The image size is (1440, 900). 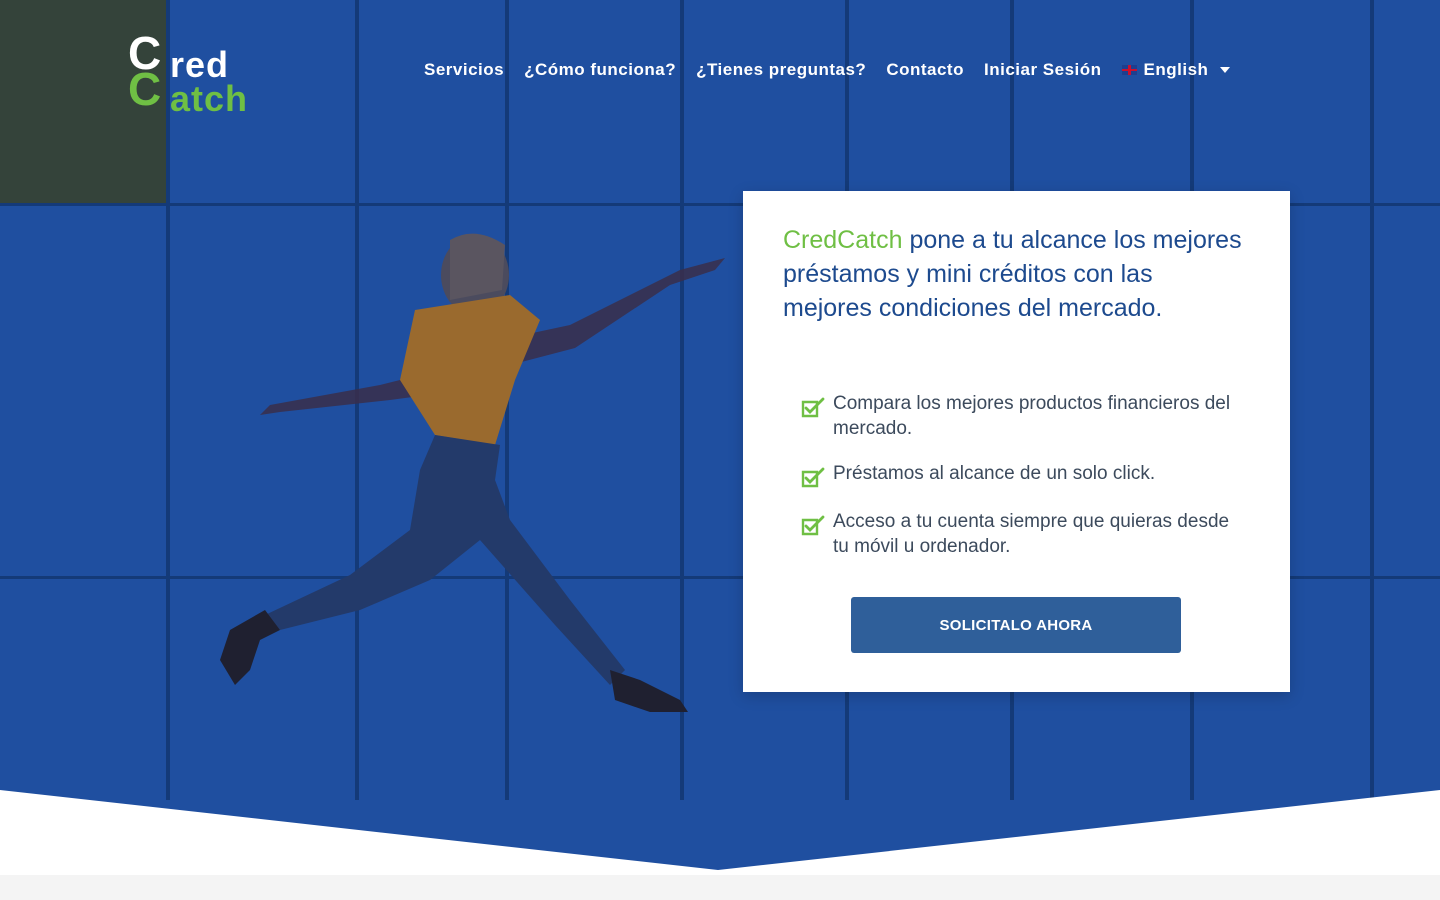 What do you see at coordinates (720, 887) in the screenshot?
I see `next-section-strip` at bounding box center [720, 887].